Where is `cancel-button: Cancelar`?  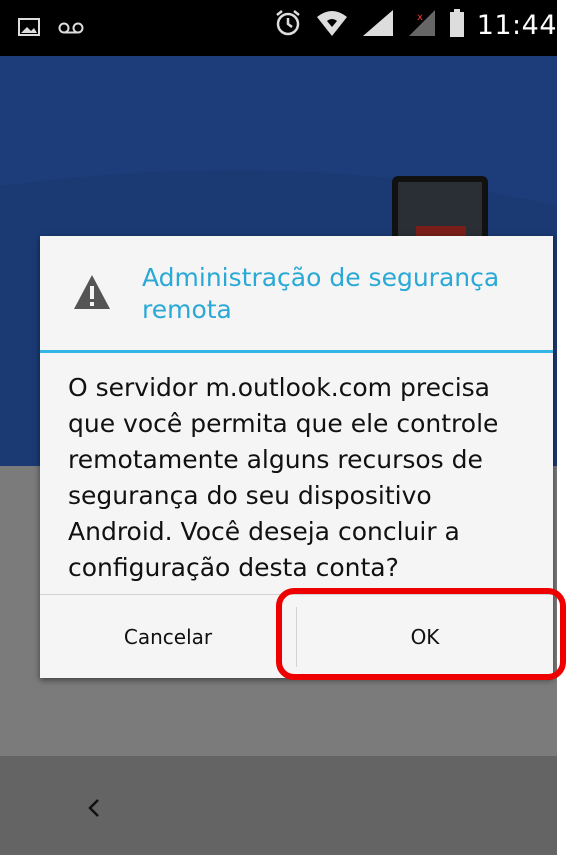 cancel-button: Cancelar is located at coordinates (168, 637).